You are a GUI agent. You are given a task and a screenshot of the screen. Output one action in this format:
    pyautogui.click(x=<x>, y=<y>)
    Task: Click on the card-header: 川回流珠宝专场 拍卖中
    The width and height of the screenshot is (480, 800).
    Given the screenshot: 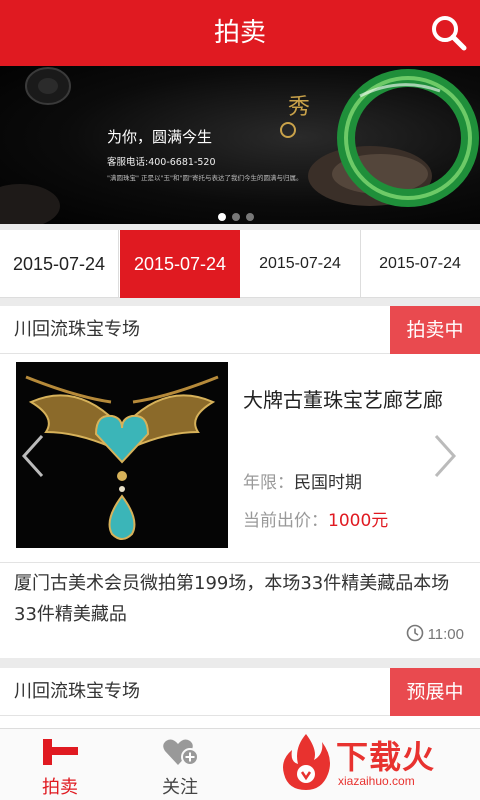 What is the action you would take?
    pyautogui.click(x=240, y=330)
    